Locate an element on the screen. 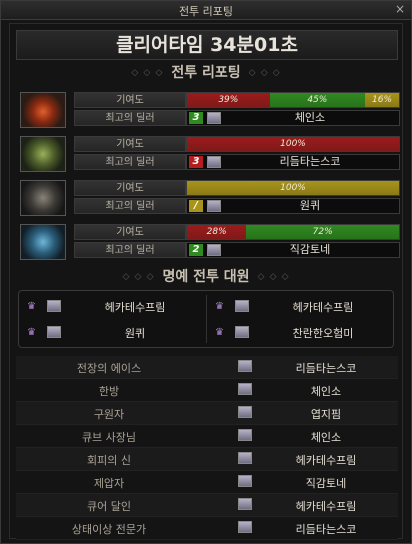 The width and height of the screenshot is (412, 544). contribution-bar: 39% 45% 16% is located at coordinates (293, 100).